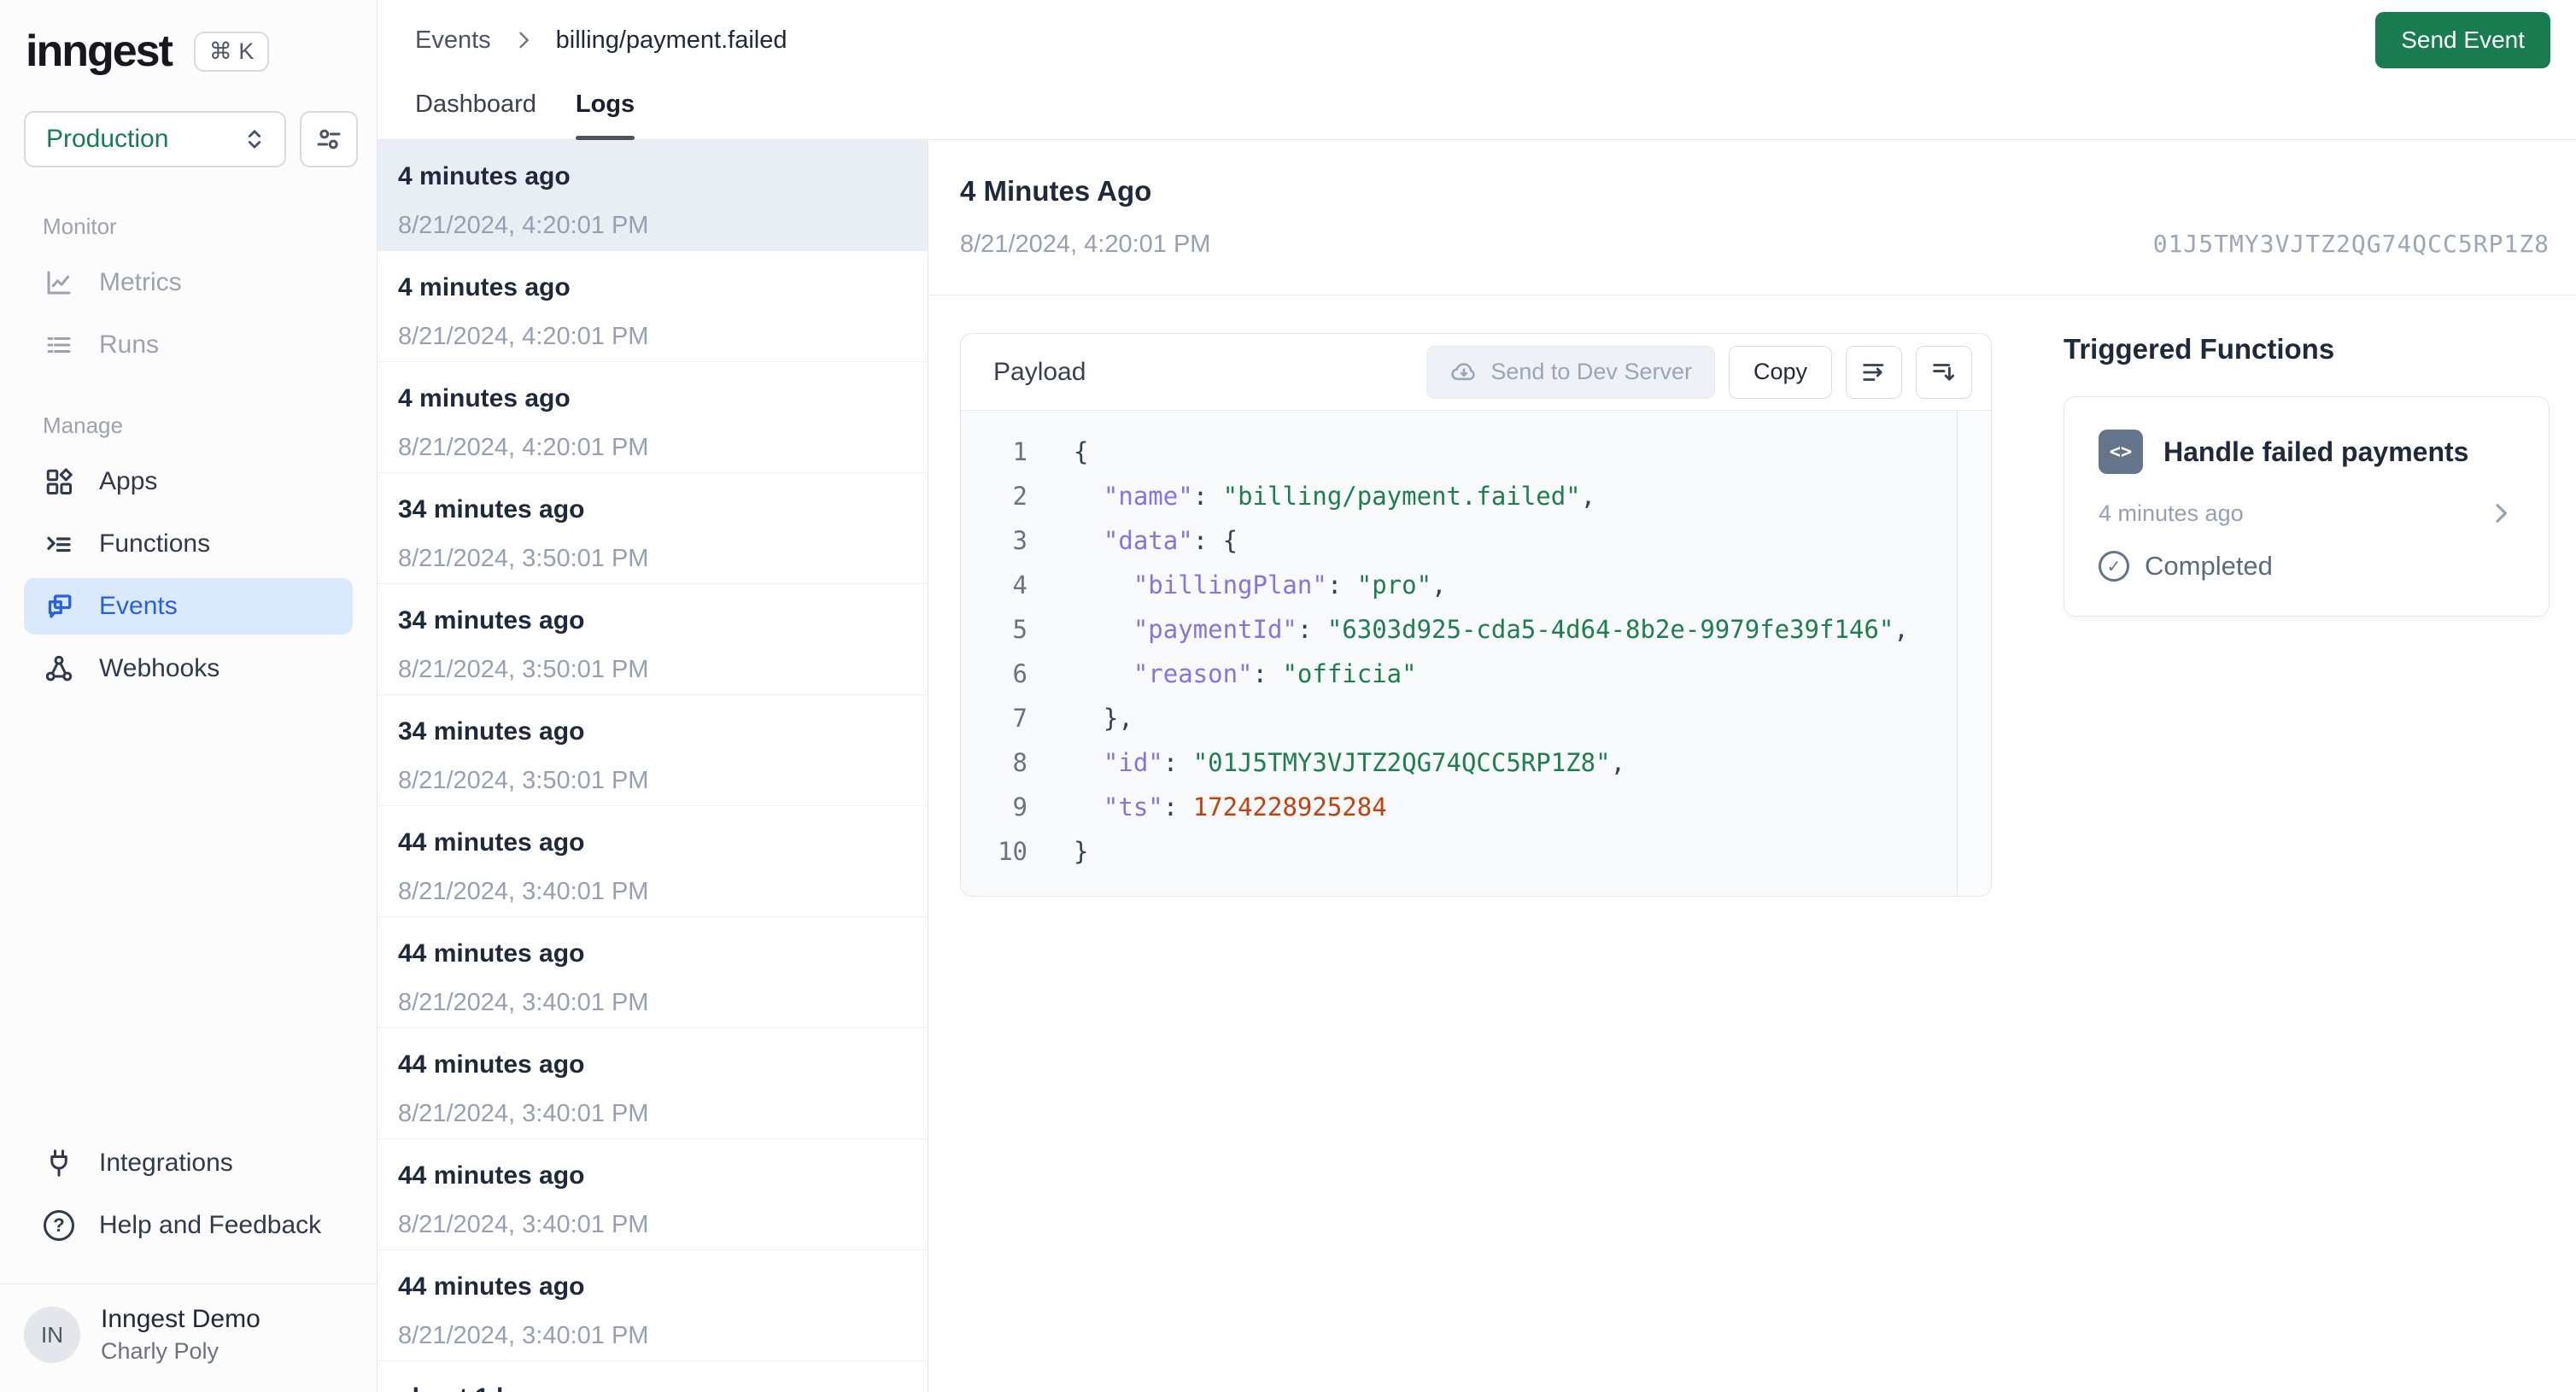  I want to click on lines-arrow-down-icon, so click(1943, 372).